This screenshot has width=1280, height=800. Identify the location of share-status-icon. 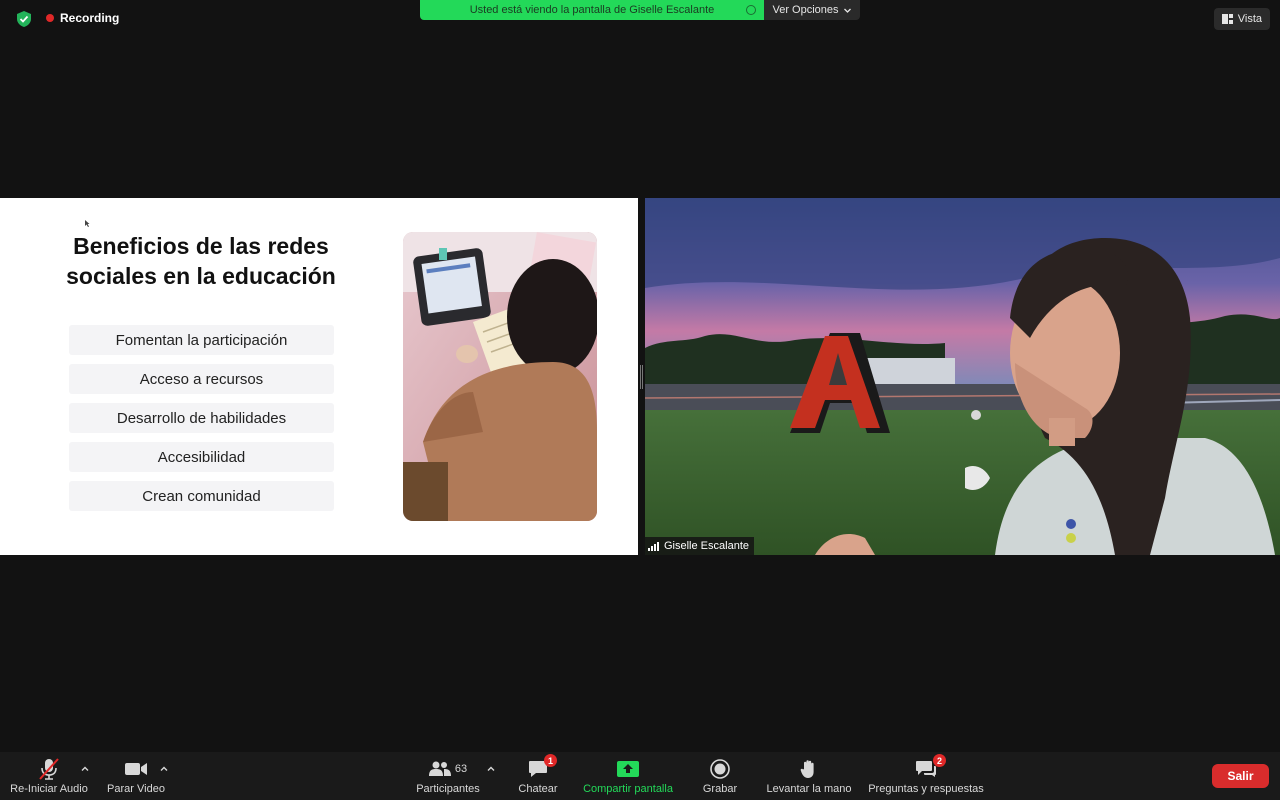
(751, 10).